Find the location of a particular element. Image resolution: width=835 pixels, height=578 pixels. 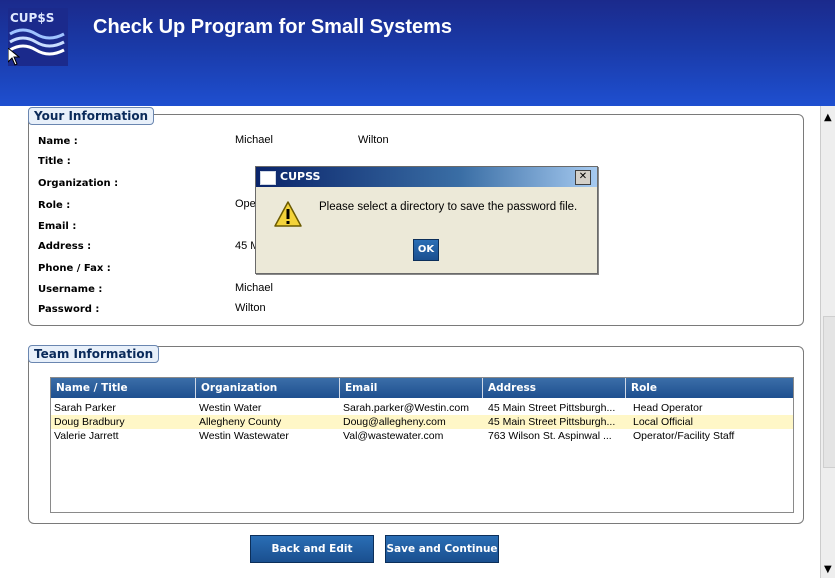

cell-email: Val@wastewater.com is located at coordinates (393, 436).